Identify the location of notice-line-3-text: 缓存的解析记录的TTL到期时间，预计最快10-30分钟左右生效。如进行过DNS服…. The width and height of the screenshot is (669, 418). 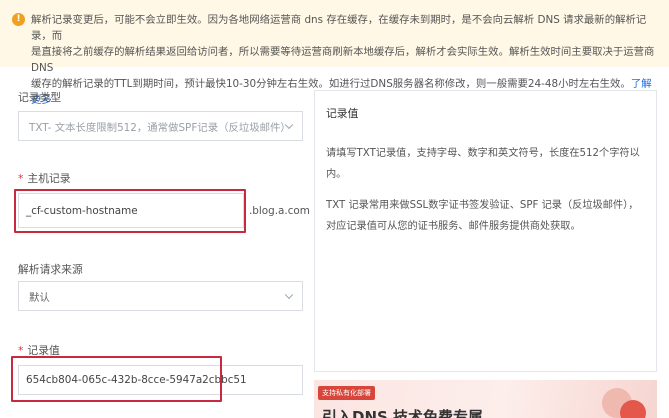
(331, 84).